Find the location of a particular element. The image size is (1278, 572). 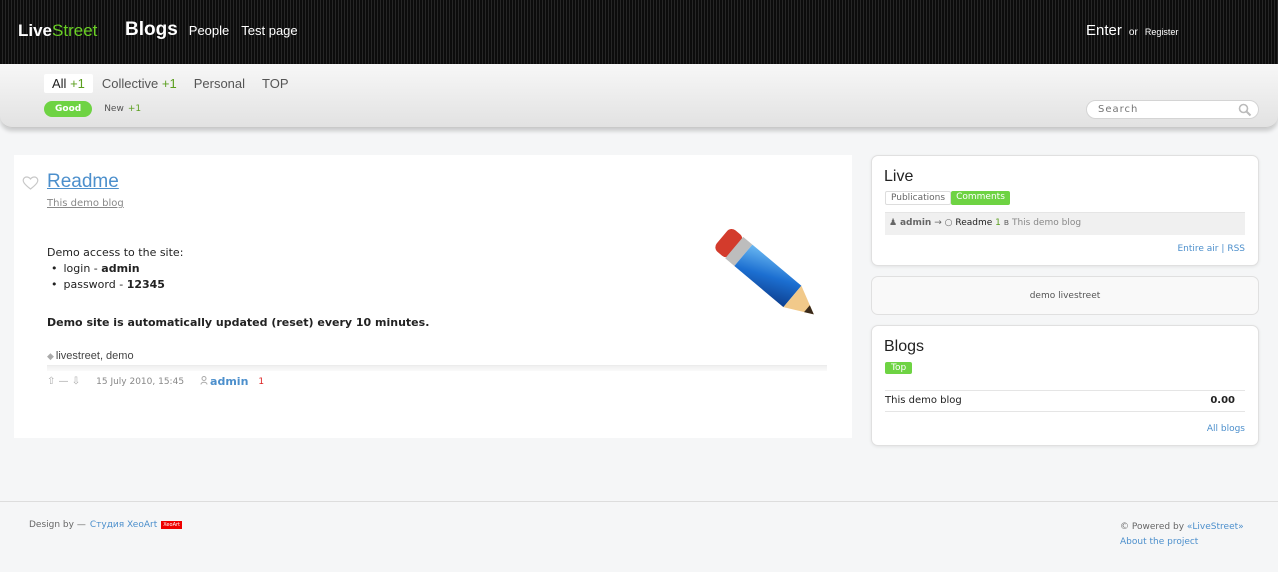

entire-air-link: Entire air is located at coordinates (1197, 249).